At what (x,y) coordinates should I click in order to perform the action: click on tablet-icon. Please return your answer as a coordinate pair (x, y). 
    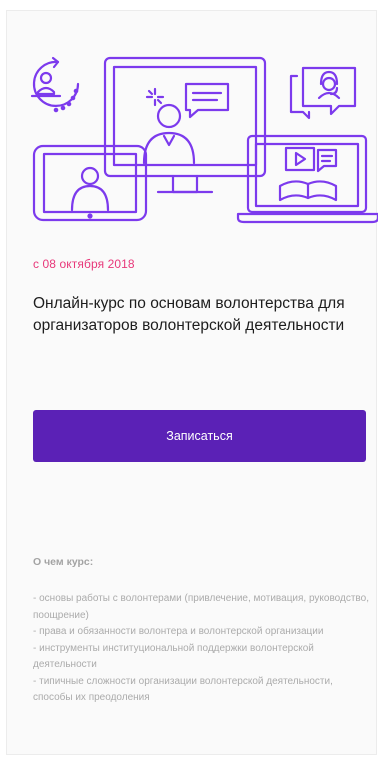
    Looking at the image, I should click on (90, 183).